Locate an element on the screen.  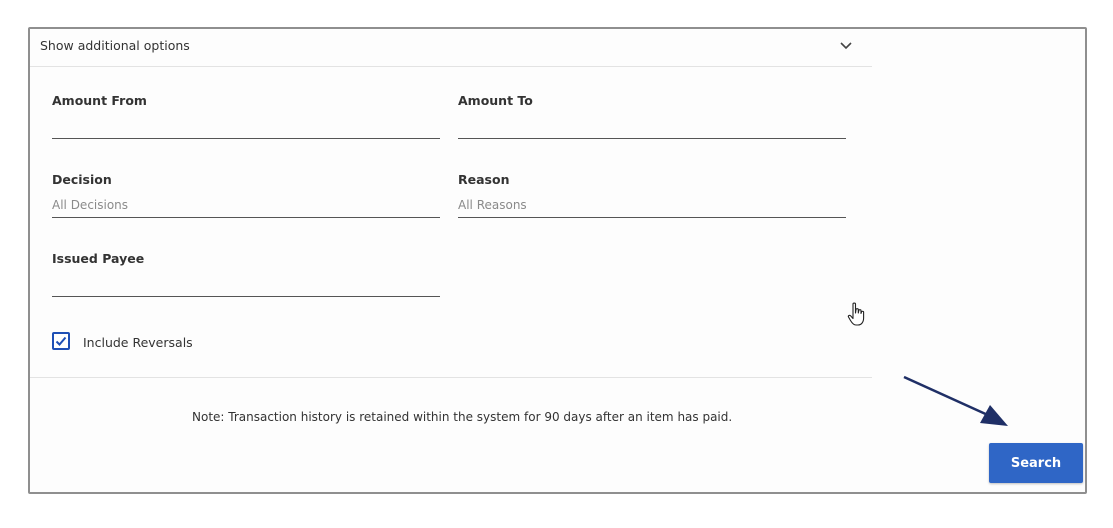
reason-select is located at coordinates (652, 205).